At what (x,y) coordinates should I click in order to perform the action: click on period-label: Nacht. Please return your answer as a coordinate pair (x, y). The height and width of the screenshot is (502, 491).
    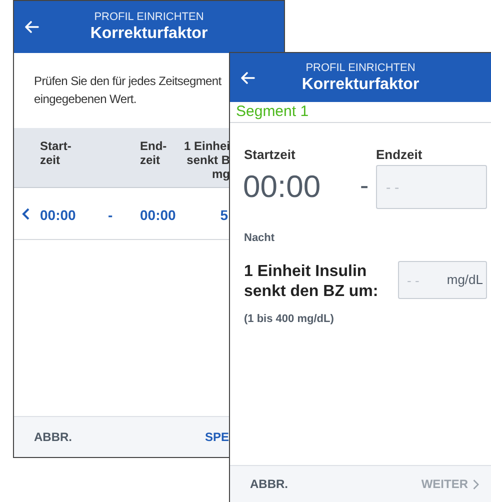
    Looking at the image, I should click on (259, 238).